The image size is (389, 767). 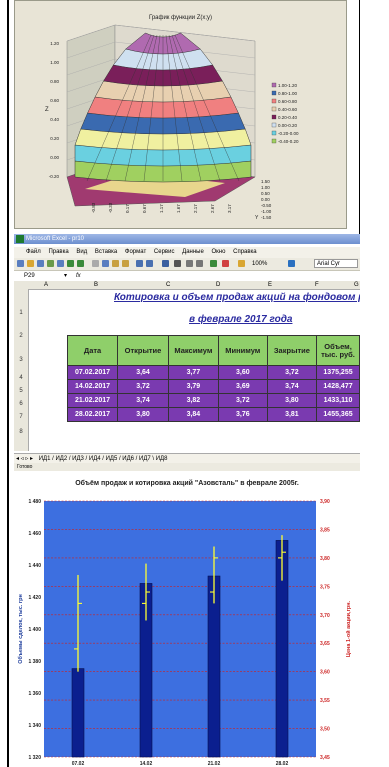 What do you see at coordinates (143, 414) in the screenshot?
I see `cell-open: 3,80` at bounding box center [143, 414].